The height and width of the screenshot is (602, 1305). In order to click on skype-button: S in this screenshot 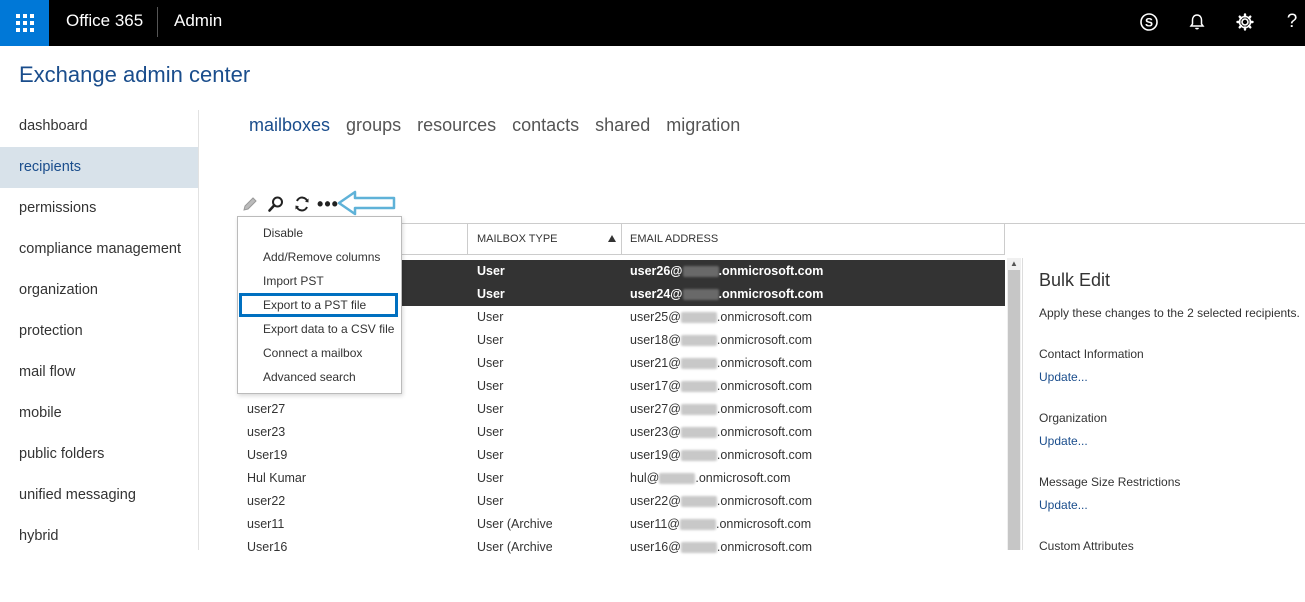, I will do `click(1149, 22)`.